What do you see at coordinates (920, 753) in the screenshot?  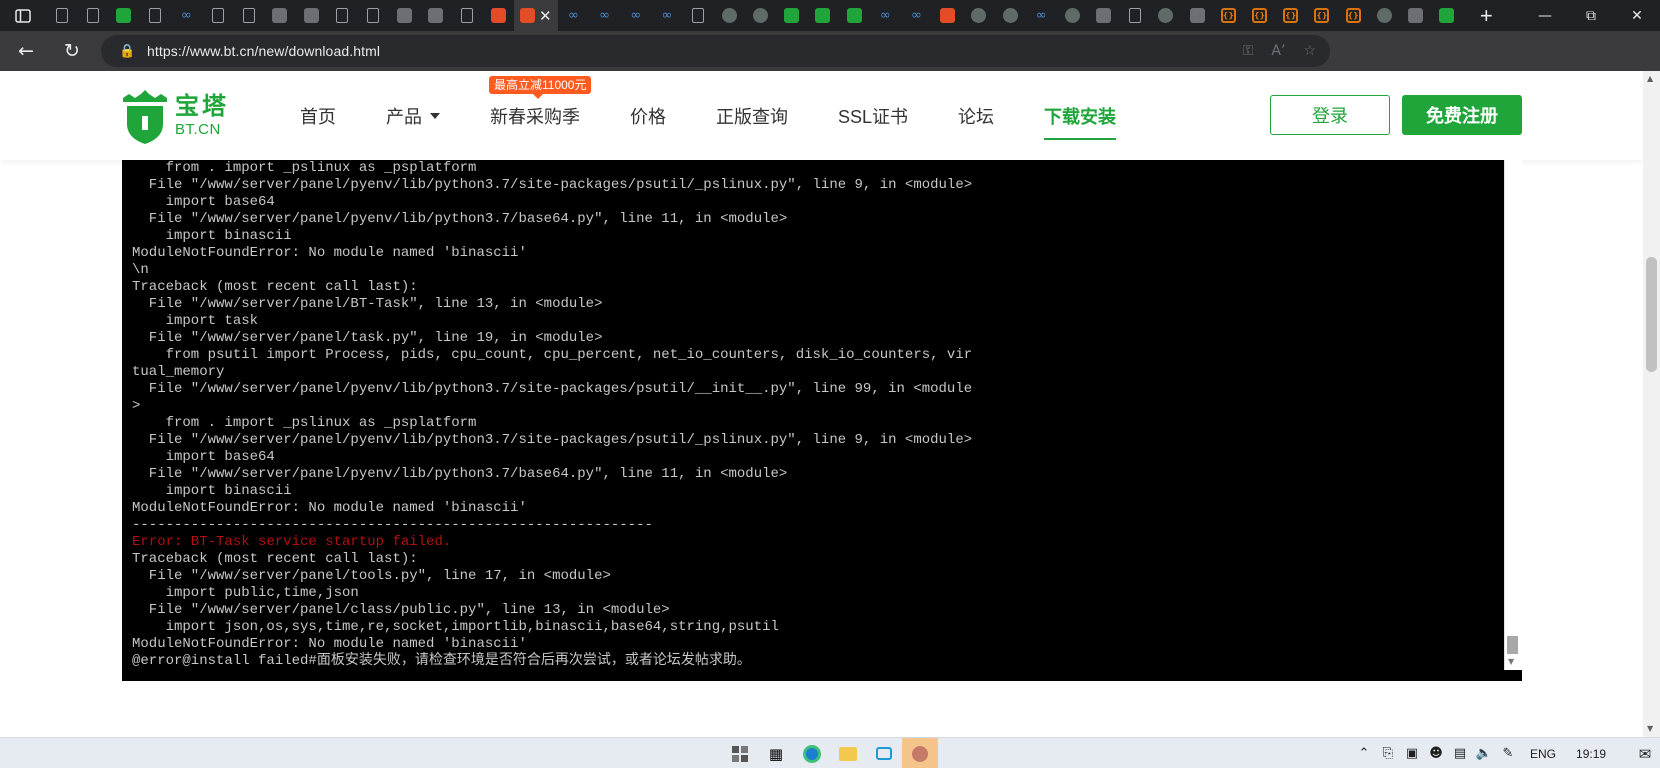 I see `anime-app-icon` at bounding box center [920, 753].